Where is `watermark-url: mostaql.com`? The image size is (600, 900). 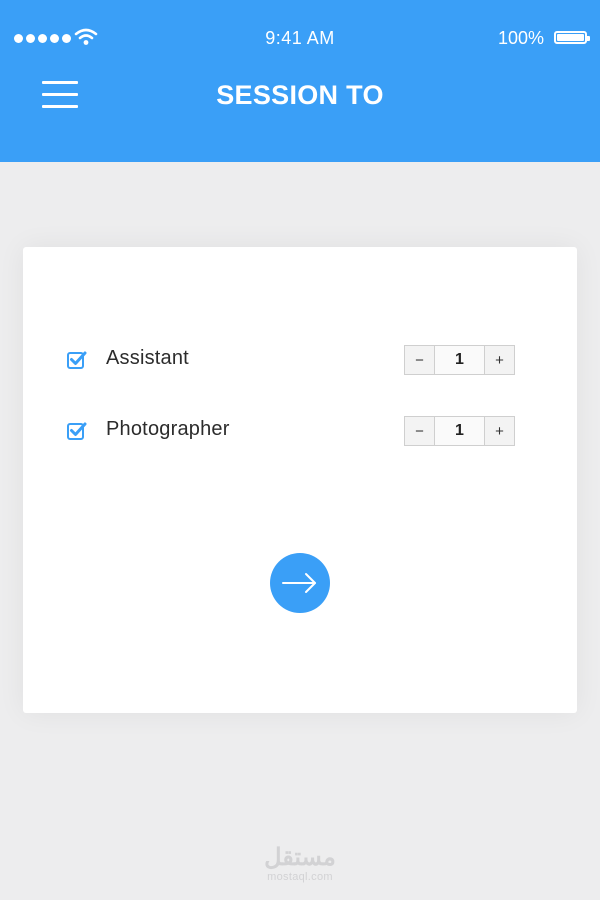
watermark-url: mostaql.com is located at coordinates (300, 877).